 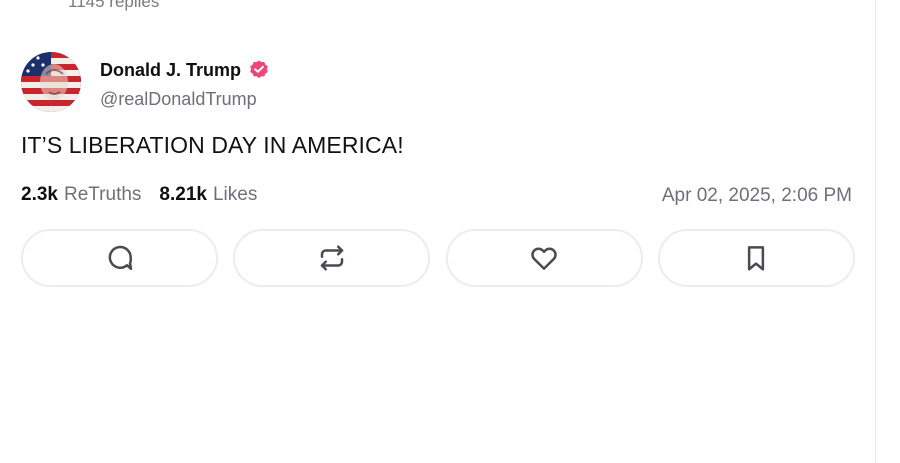 I want to click on author-info: Donald J. Trump @realDonaldTrump, so click(x=185, y=84).